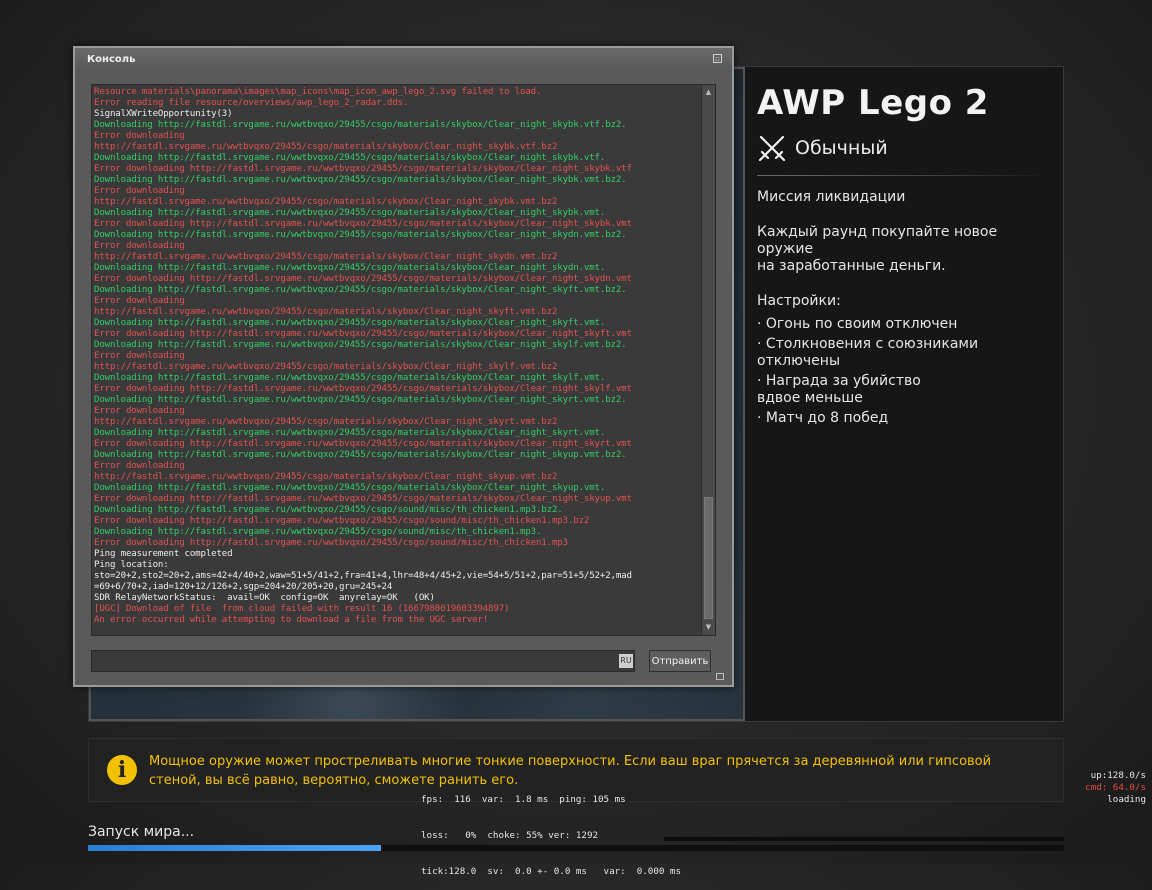 The image size is (1152, 890). Describe the element at coordinates (708, 558) in the screenshot. I see `scroll-thumb` at that location.